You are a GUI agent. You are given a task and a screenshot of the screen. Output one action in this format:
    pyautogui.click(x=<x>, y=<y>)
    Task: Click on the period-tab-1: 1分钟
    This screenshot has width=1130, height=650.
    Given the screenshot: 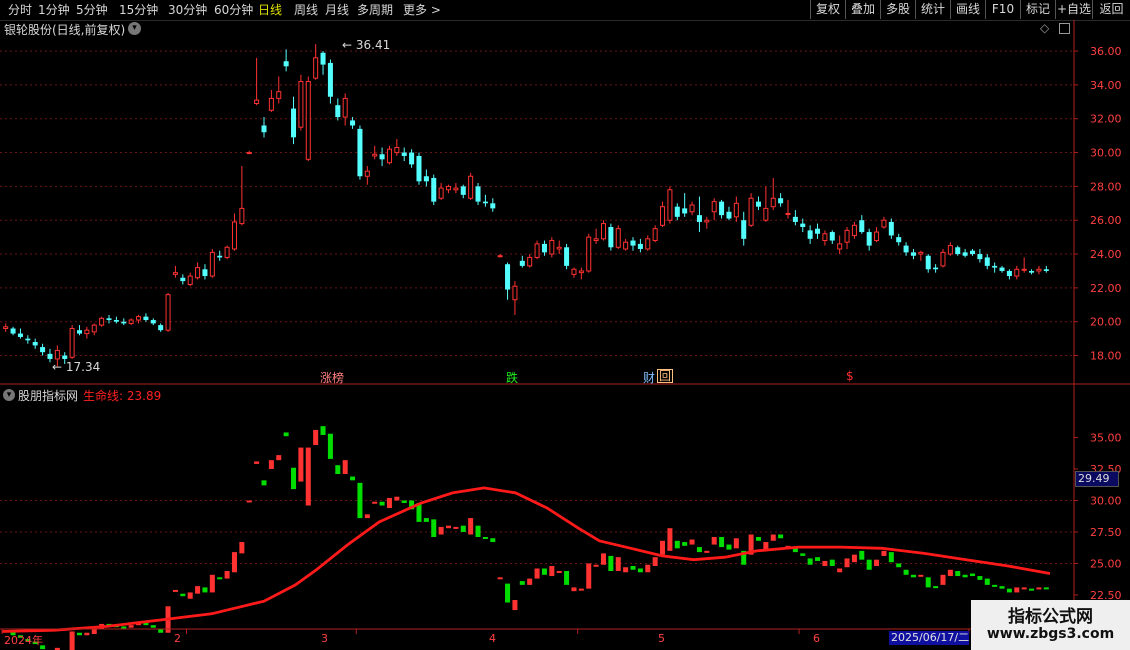 What is the action you would take?
    pyautogui.click(x=54, y=10)
    